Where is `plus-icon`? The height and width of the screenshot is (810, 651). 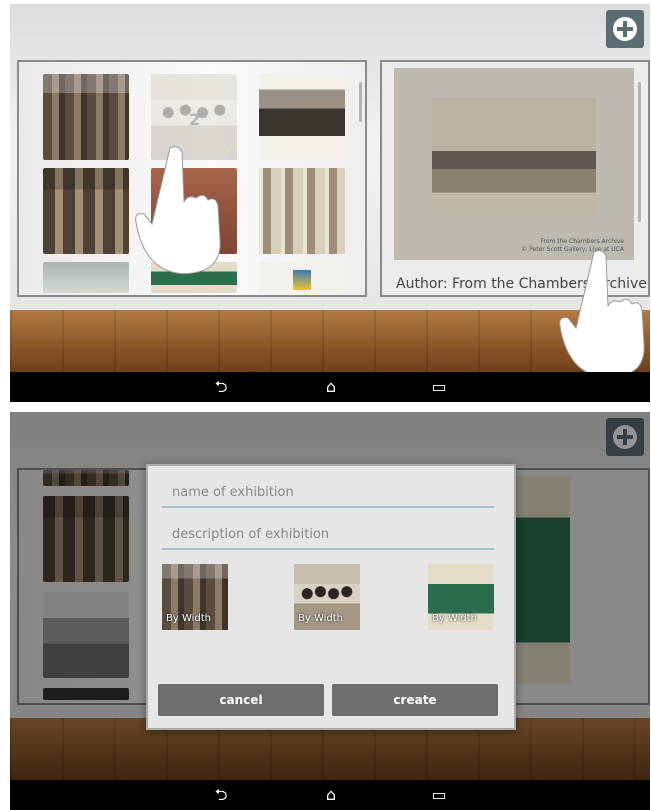
plus-icon is located at coordinates (625, 29).